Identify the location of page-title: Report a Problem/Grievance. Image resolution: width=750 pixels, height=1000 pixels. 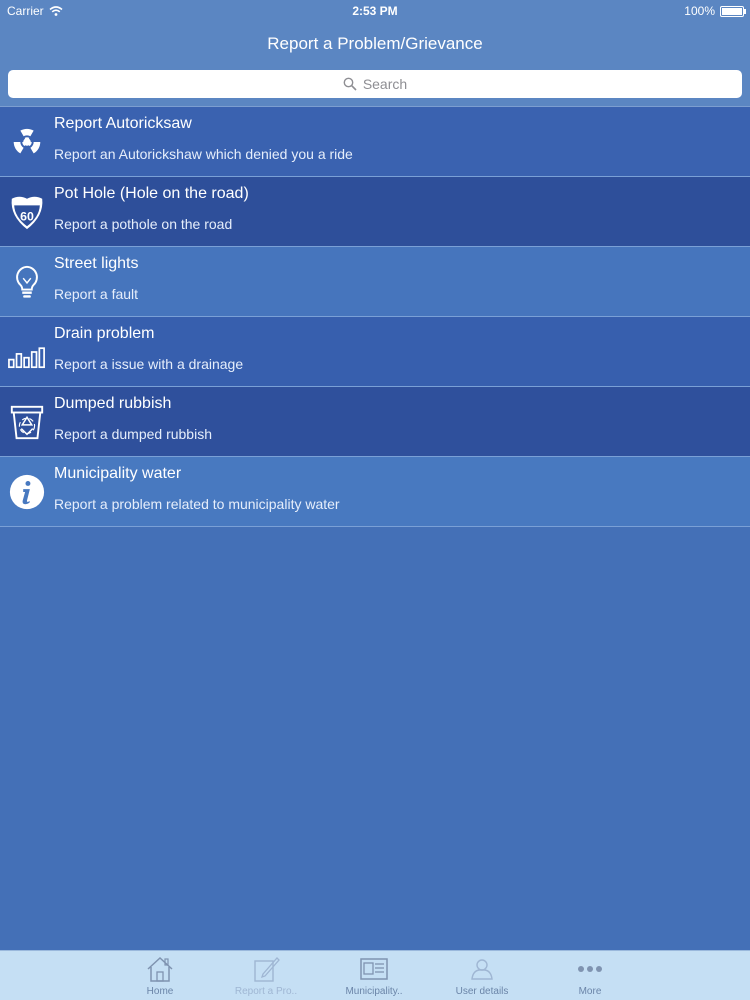
(375, 43).